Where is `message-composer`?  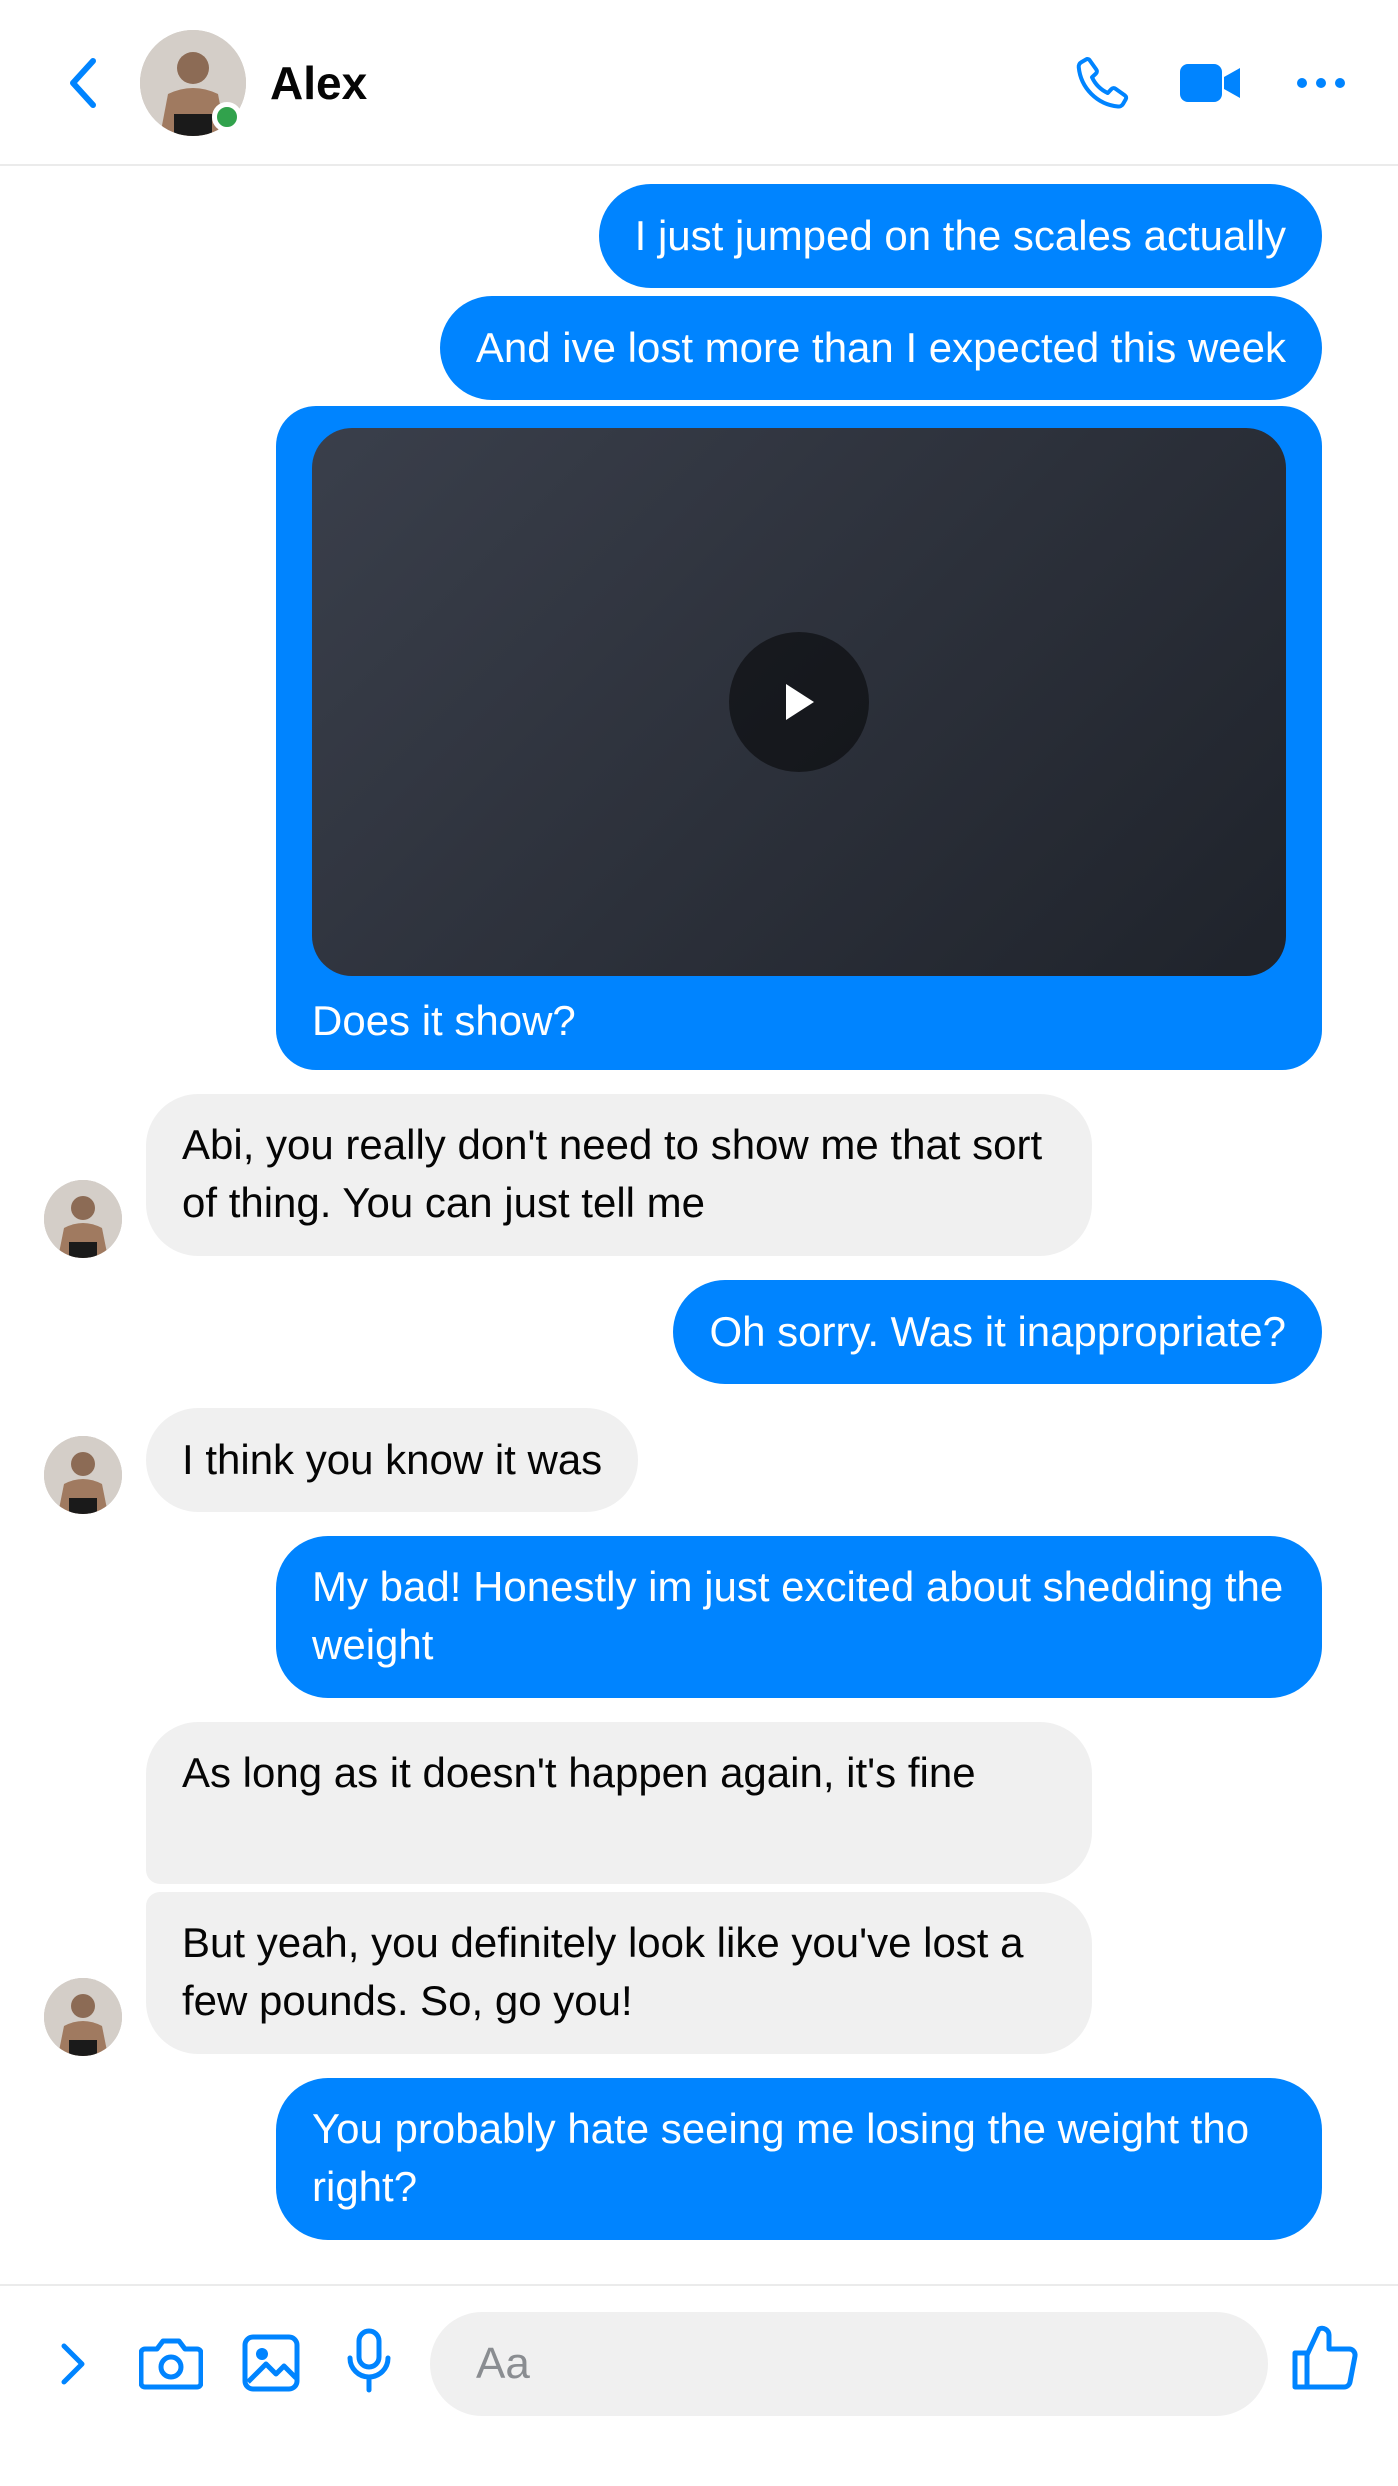 message-composer is located at coordinates (699, 2385).